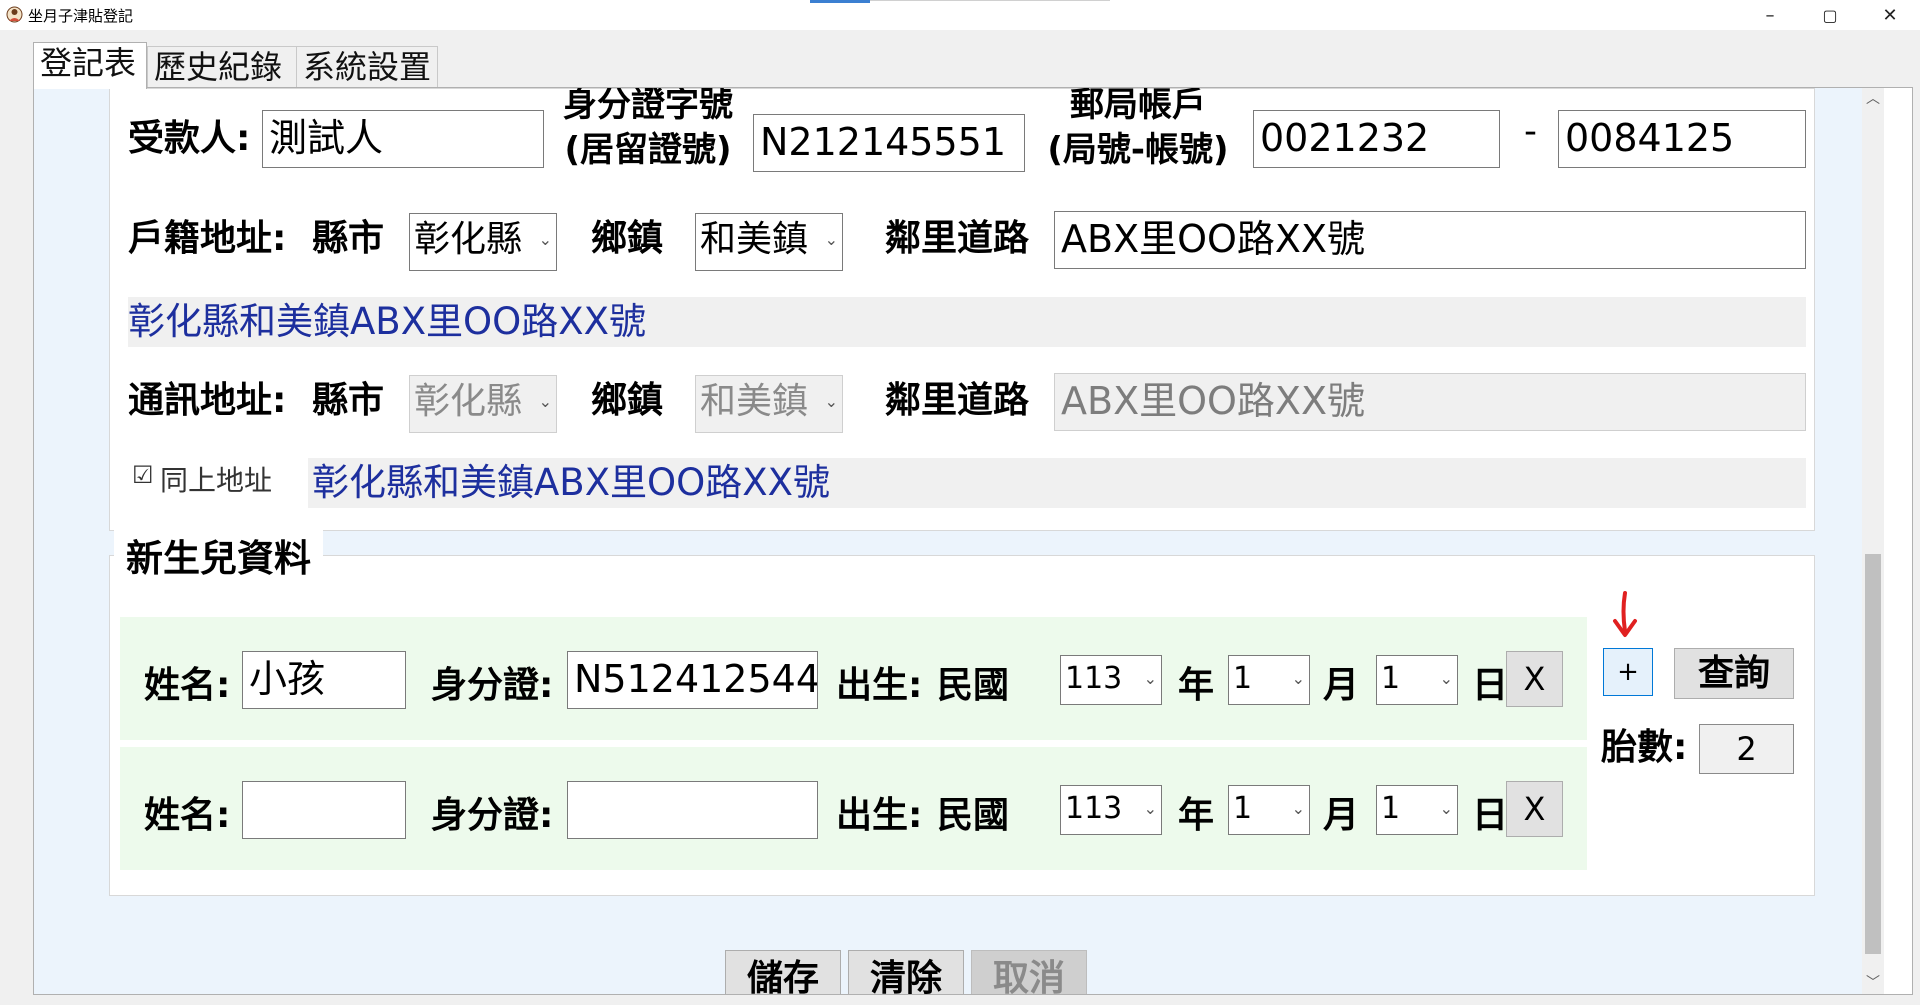 The image size is (1920, 1005). What do you see at coordinates (1682, 139) in the screenshot?
I see `post-account-number-input: 0084125` at bounding box center [1682, 139].